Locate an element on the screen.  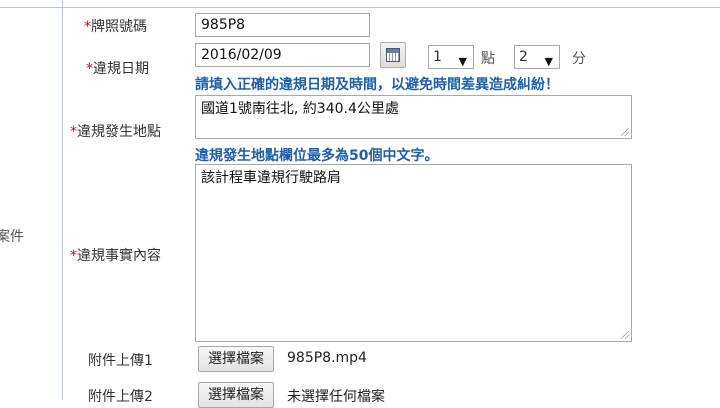
attachment2-choose-button: 選擇檔案 is located at coordinates (236, 395).